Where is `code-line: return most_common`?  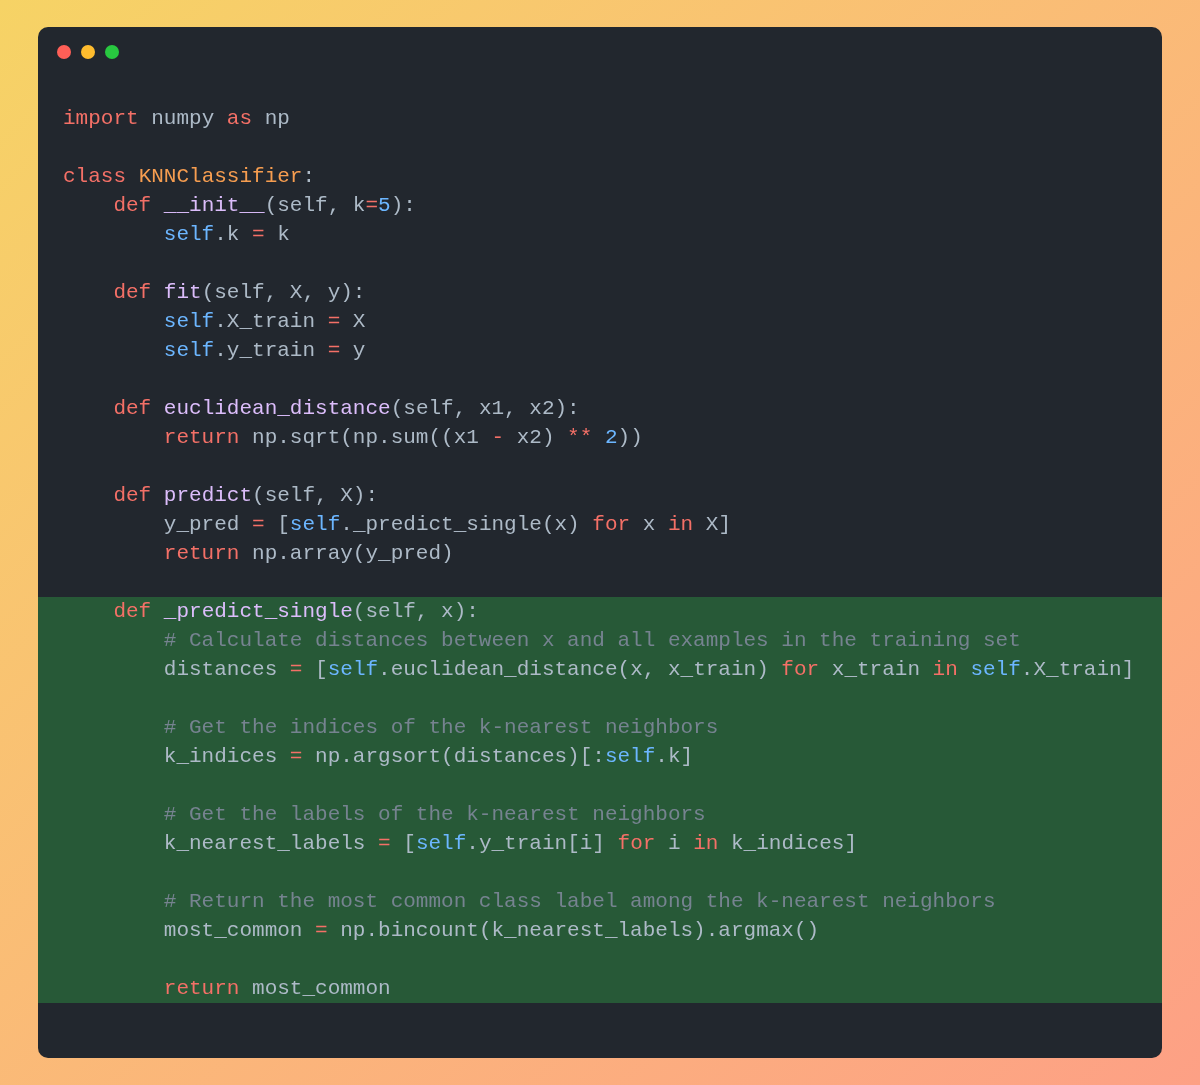 code-line: return most_common is located at coordinates (276, 989).